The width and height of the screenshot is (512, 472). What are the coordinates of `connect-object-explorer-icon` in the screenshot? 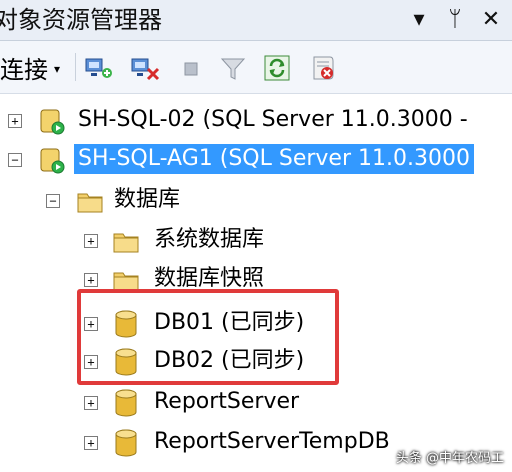 It's located at (99, 68).